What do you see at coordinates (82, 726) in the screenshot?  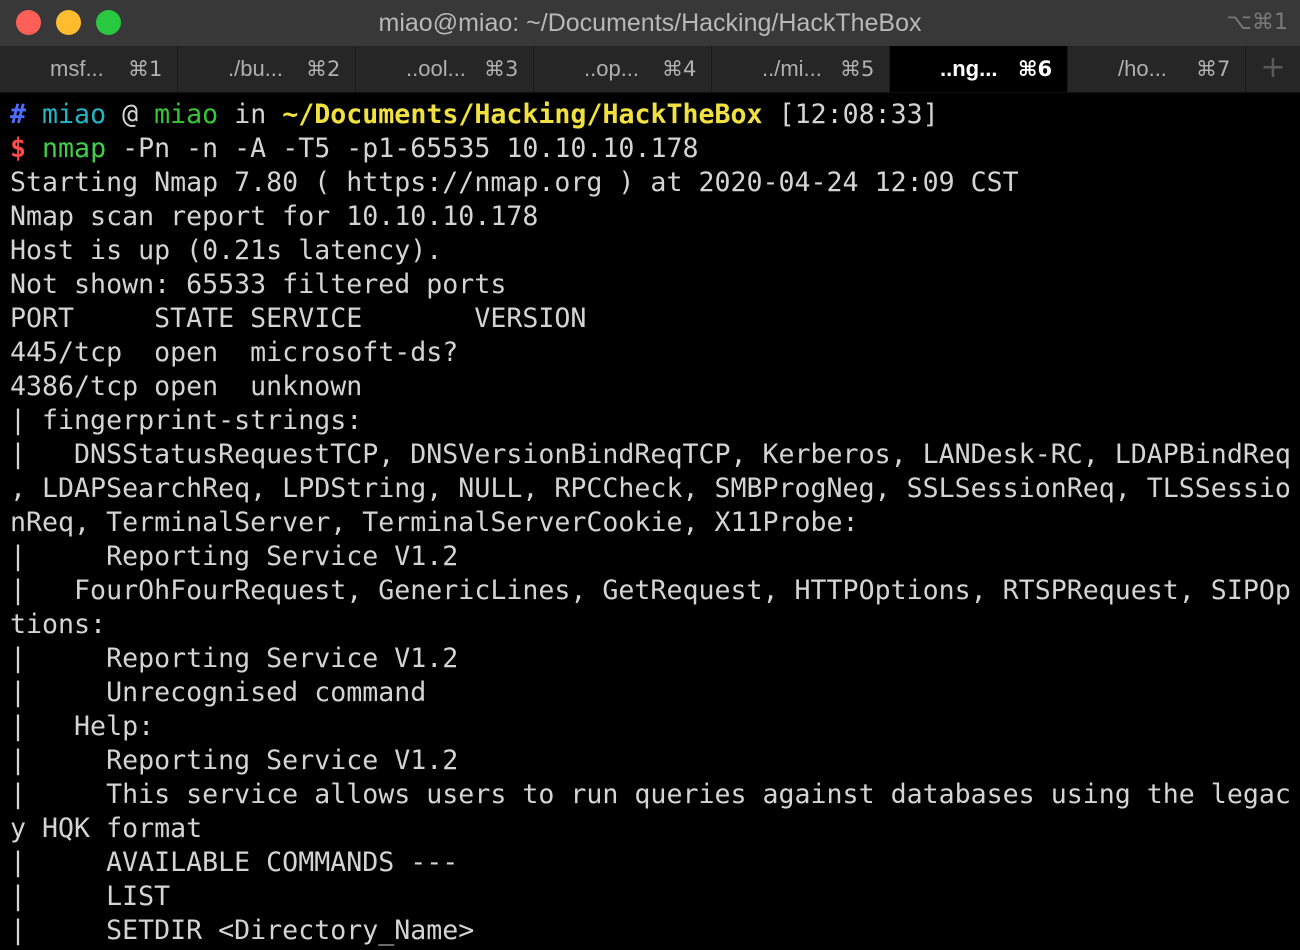 I see `output-line: | Help:` at bounding box center [82, 726].